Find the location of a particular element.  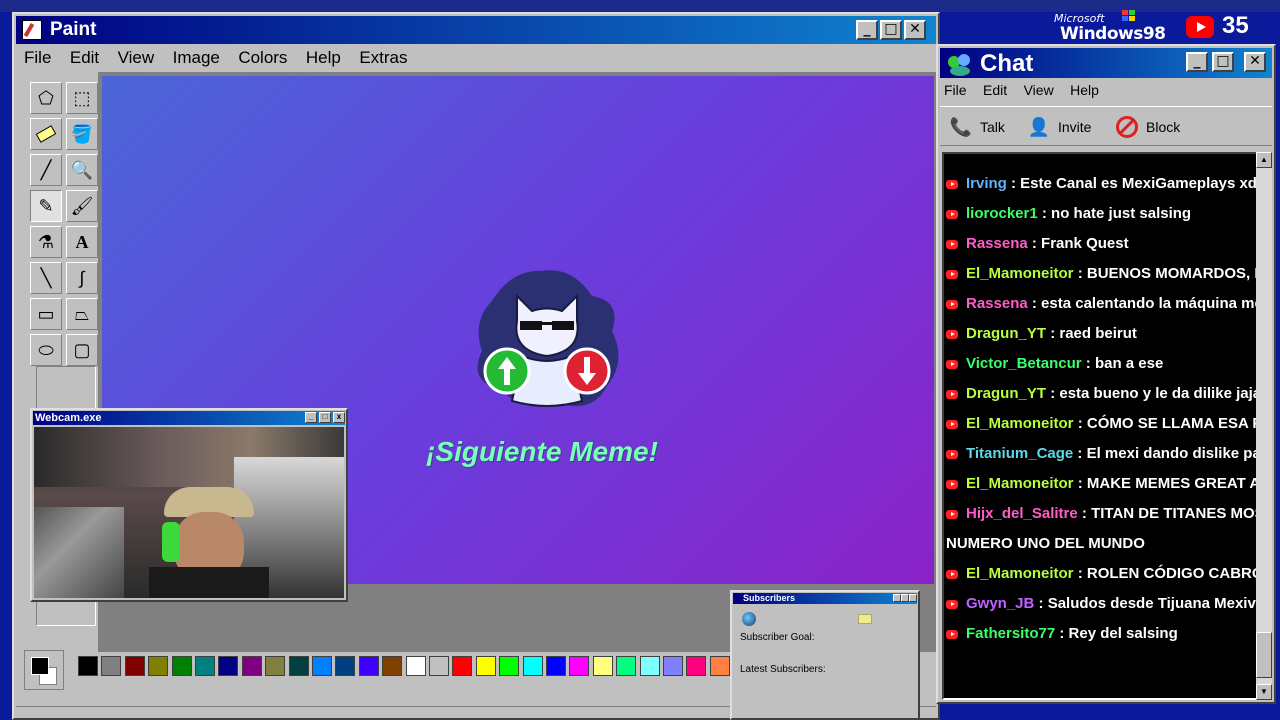

scroll-thumb is located at coordinates (1264, 655).